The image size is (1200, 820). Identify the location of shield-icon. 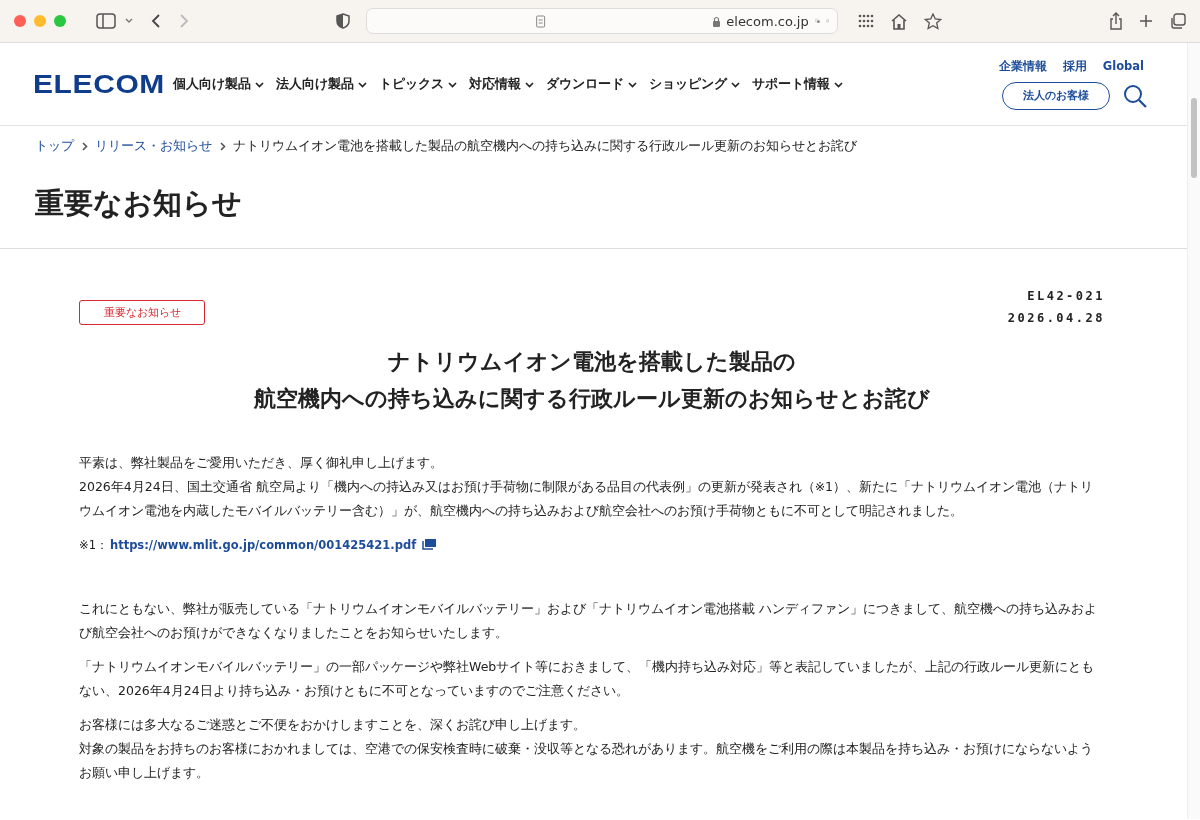
(343, 21).